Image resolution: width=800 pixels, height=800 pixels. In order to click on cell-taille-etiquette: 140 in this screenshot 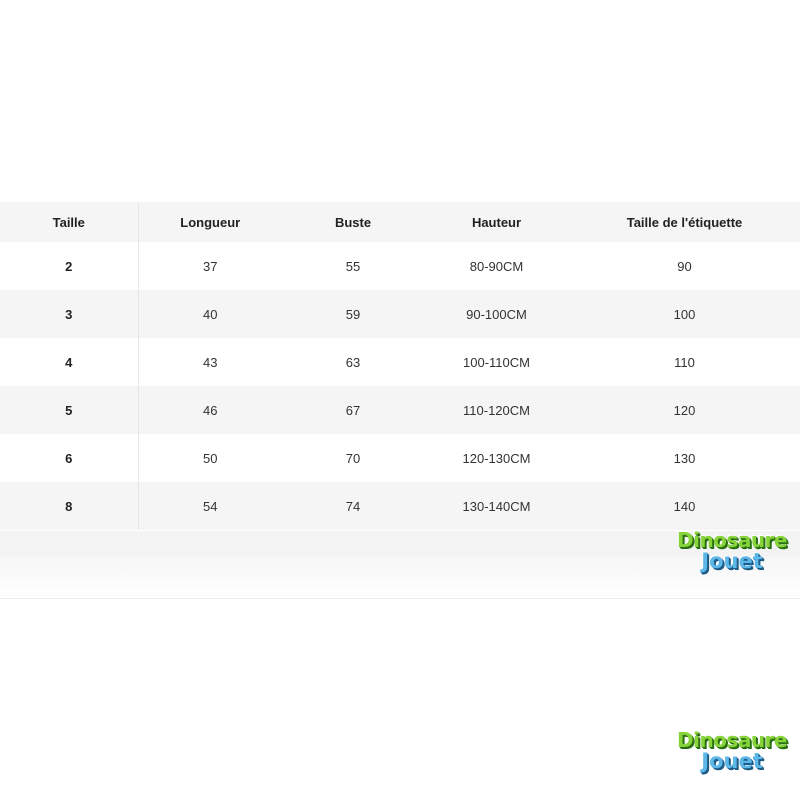, I will do `click(684, 506)`.